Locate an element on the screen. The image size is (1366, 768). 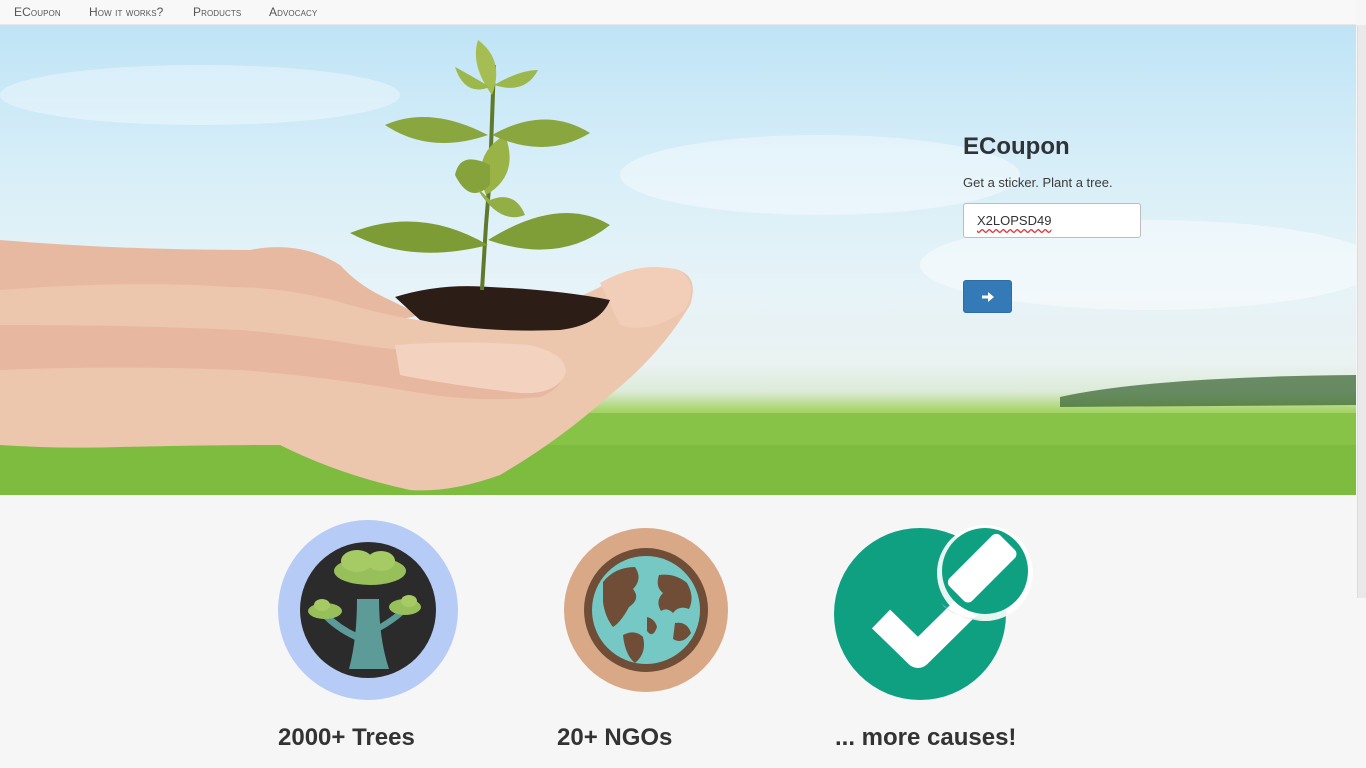
feature-label-trees: 2000+ Trees is located at coordinates (346, 737).